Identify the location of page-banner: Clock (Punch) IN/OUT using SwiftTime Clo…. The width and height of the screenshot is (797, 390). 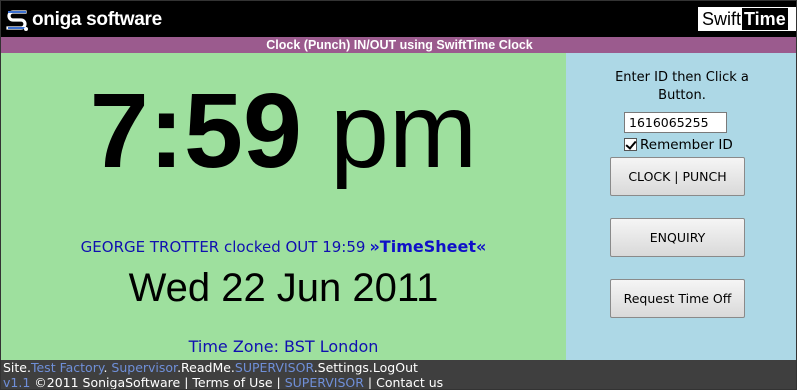
(398, 45).